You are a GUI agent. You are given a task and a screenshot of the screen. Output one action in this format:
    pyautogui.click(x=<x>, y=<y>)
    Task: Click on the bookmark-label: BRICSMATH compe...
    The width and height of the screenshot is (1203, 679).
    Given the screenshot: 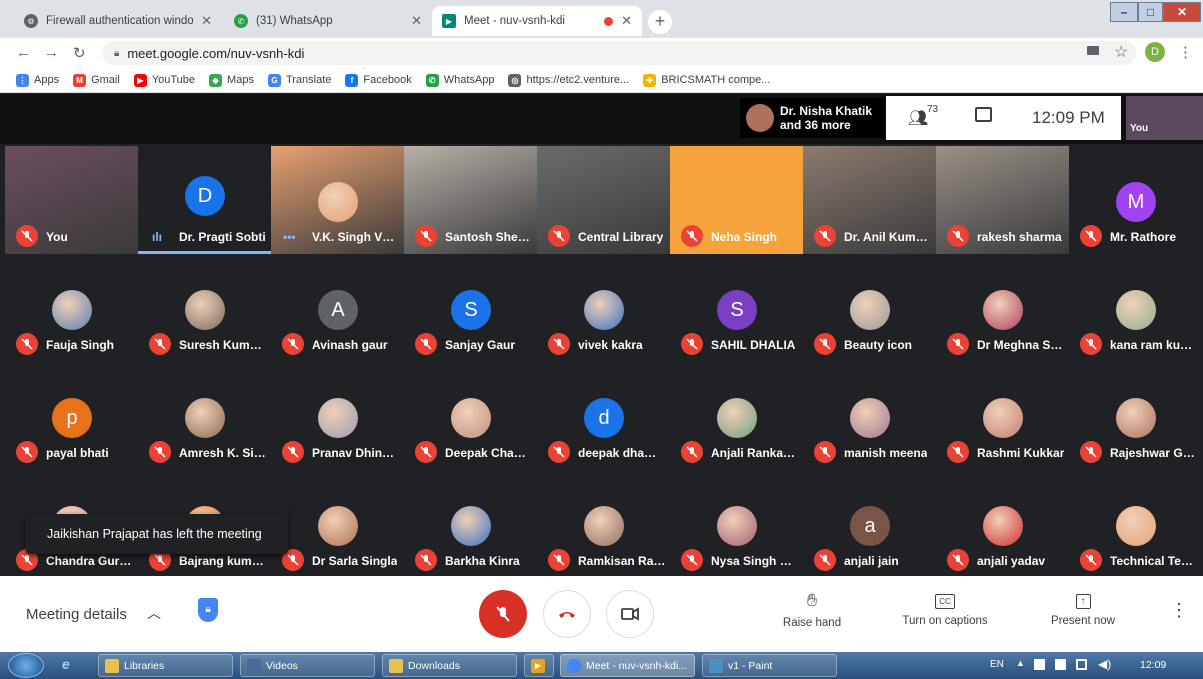 What is the action you would take?
    pyautogui.click(x=716, y=80)
    